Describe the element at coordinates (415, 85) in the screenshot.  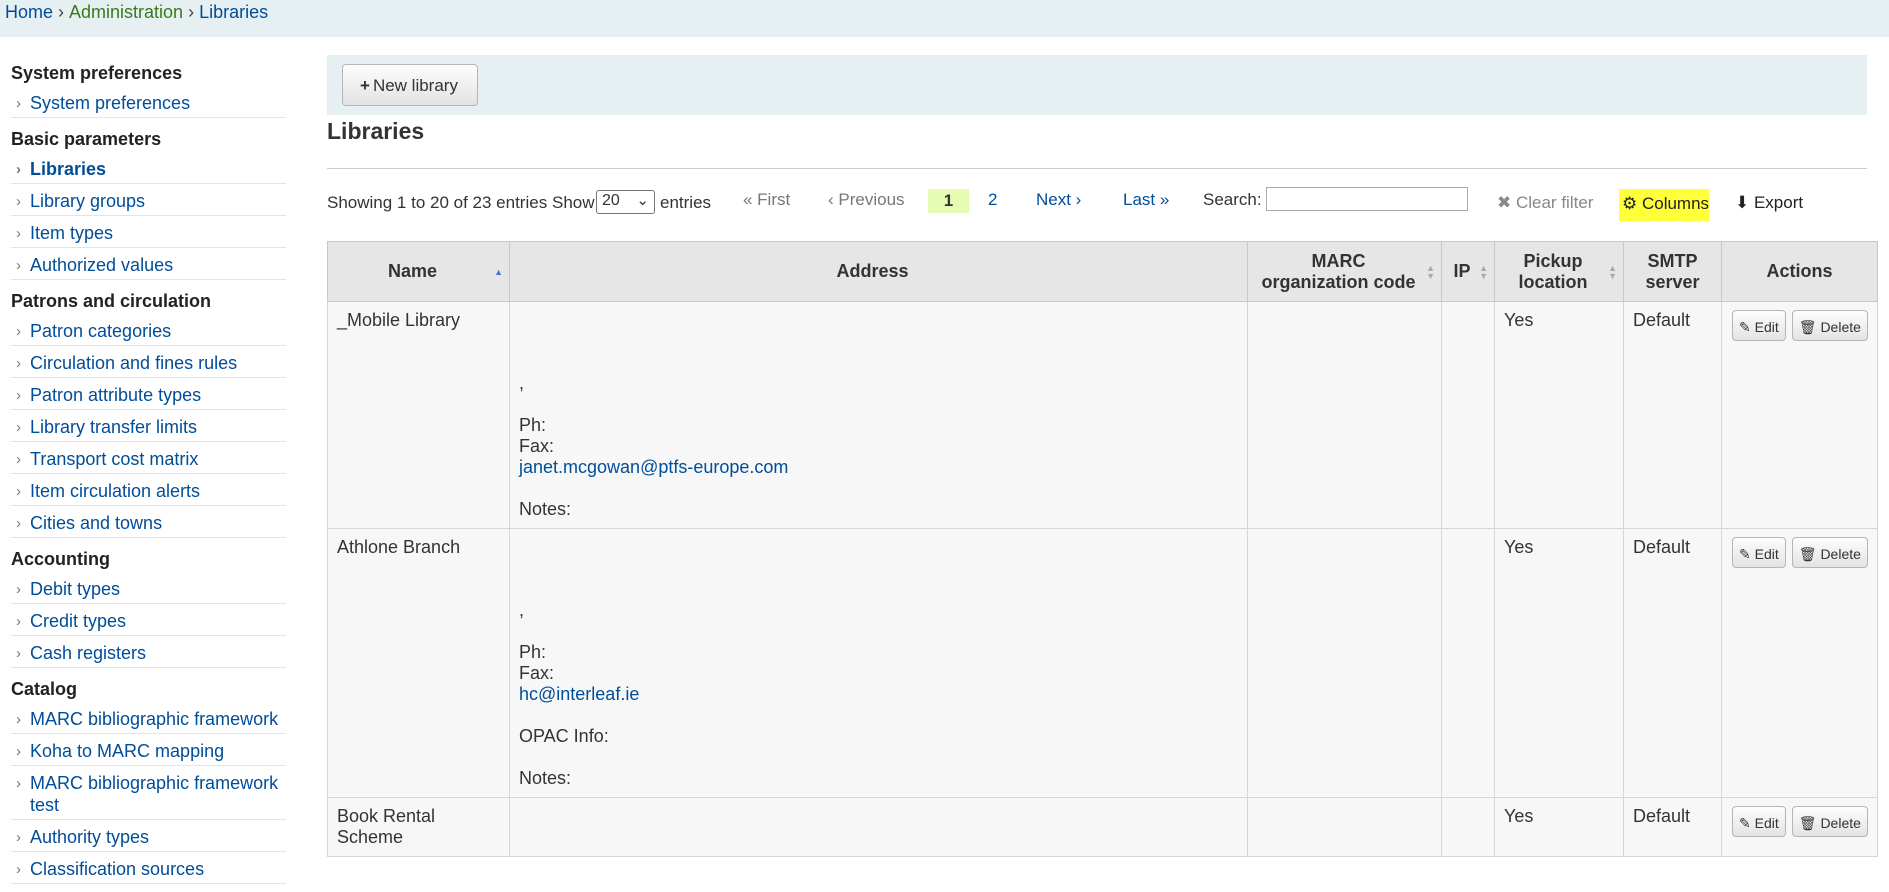
I see `new-library-label: New library` at that location.